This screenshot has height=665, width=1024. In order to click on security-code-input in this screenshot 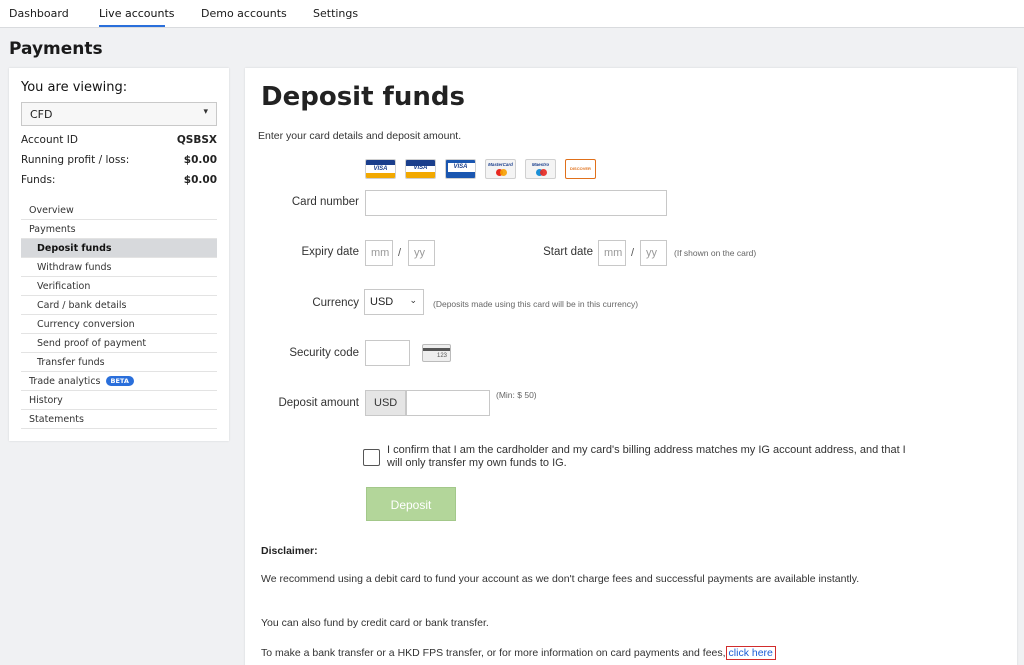, I will do `click(387, 353)`.